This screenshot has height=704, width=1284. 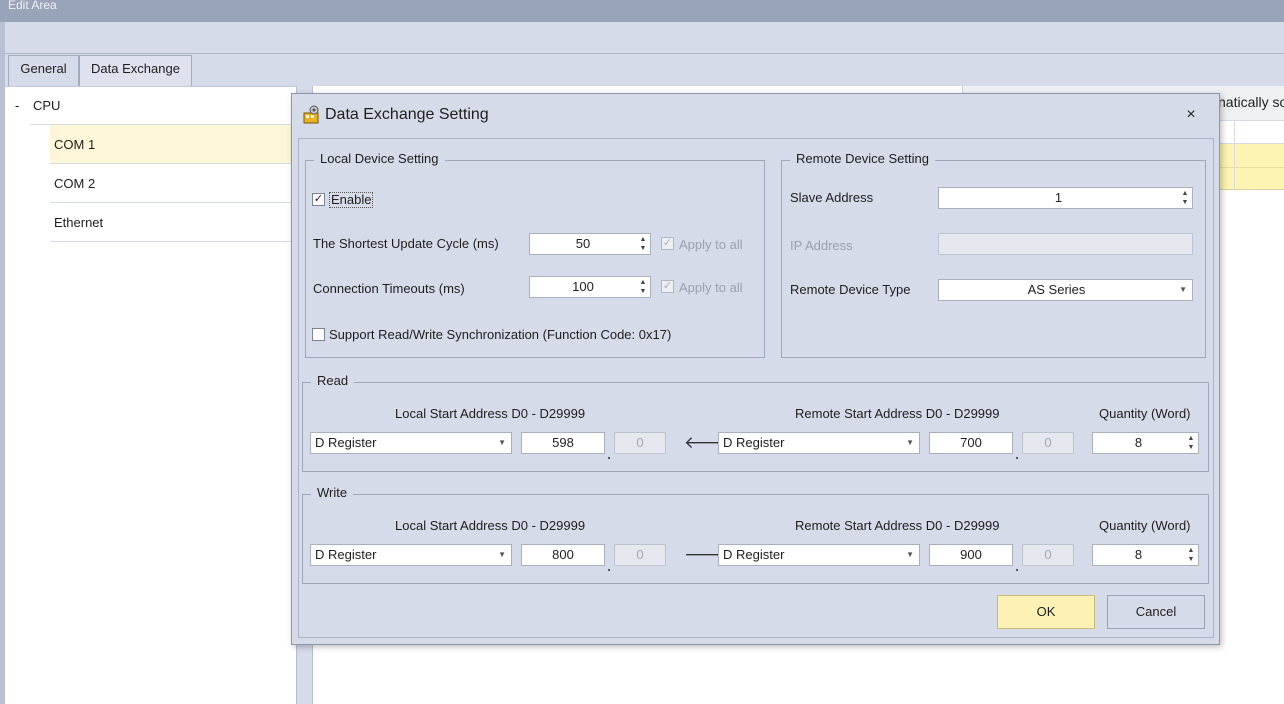 What do you see at coordinates (644, 69) in the screenshot?
I see `tab-strip` at bounding box center [644, 69].